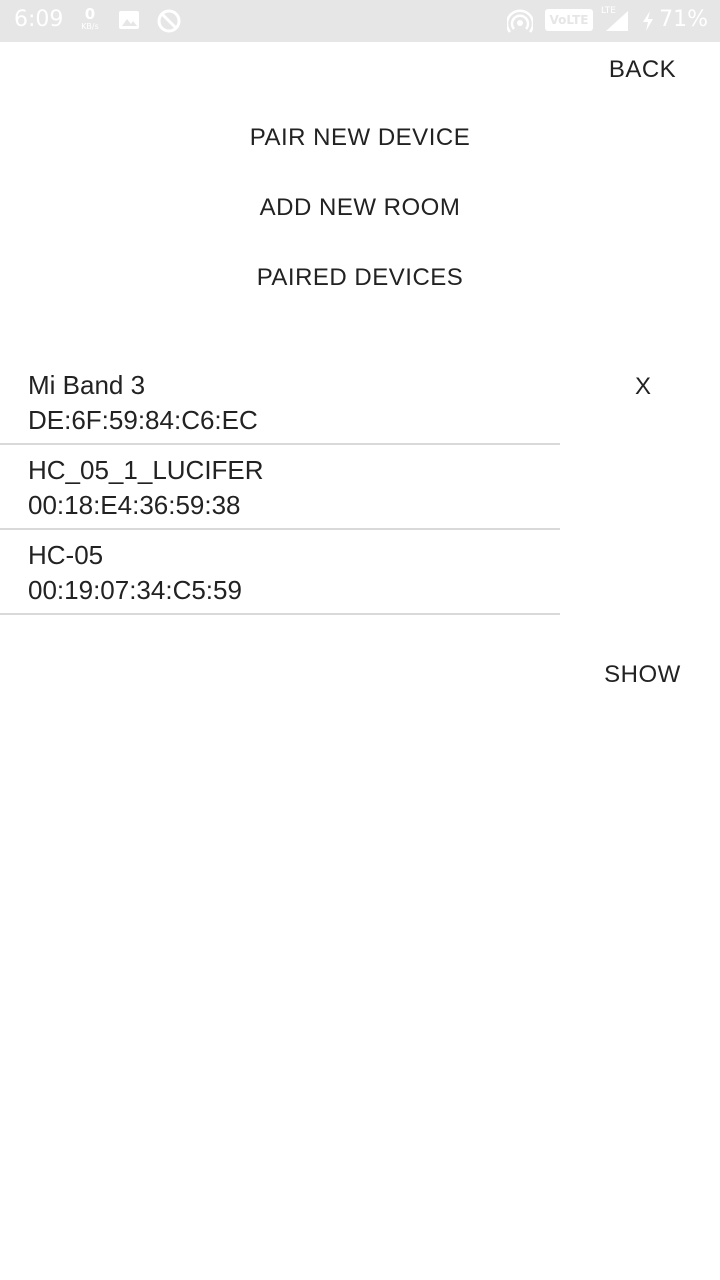 This screenshot has width=720, height=1280. What do you see at coordinates (643, 387) in the screenshot?
I see `close-button: X` at bounding box center [643, 387].